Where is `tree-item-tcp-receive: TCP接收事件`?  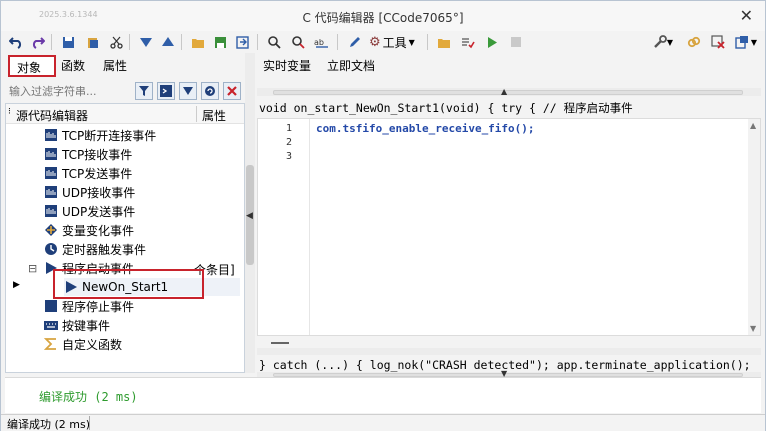
tree-item-tcp-receive: TCP接收事件 is located at coordinates (88, 154).